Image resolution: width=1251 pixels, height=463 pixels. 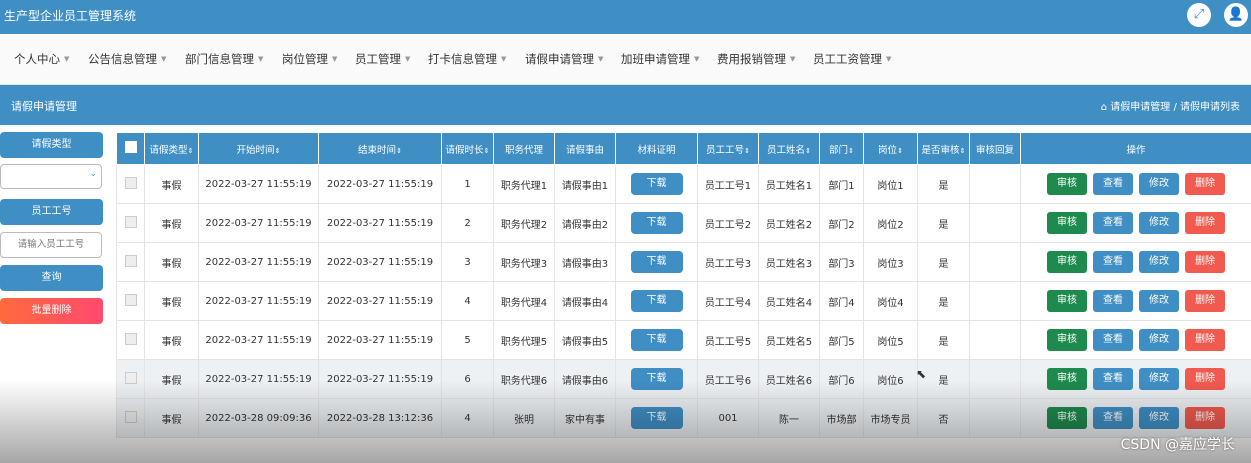 What do you see at coordinates (943, 148) in the screenshot?
I see `col-header: 是否审核⇕` at bounding box center [943, 148].